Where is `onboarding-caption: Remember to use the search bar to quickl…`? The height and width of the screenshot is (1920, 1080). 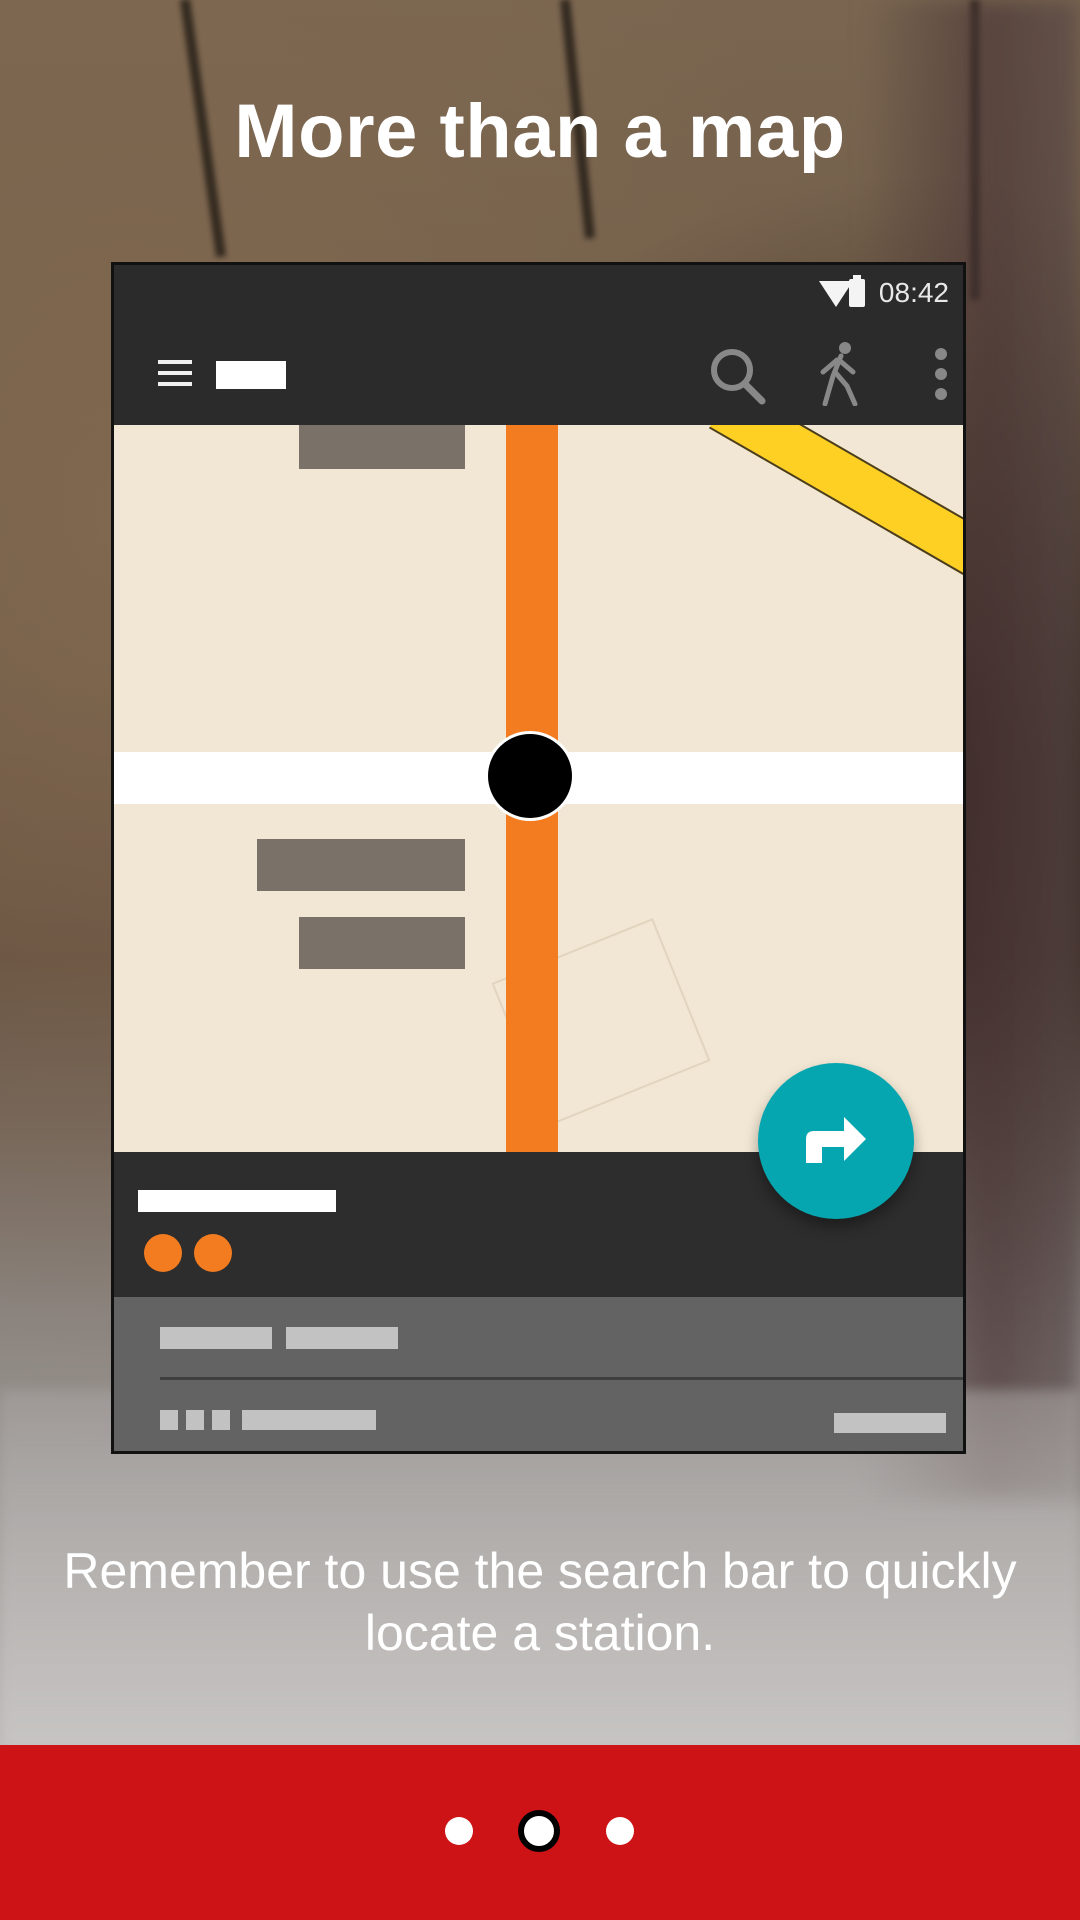 onboarding-caption: Remember to use the search bar to quickl… is located at coordinates (540, 1602).